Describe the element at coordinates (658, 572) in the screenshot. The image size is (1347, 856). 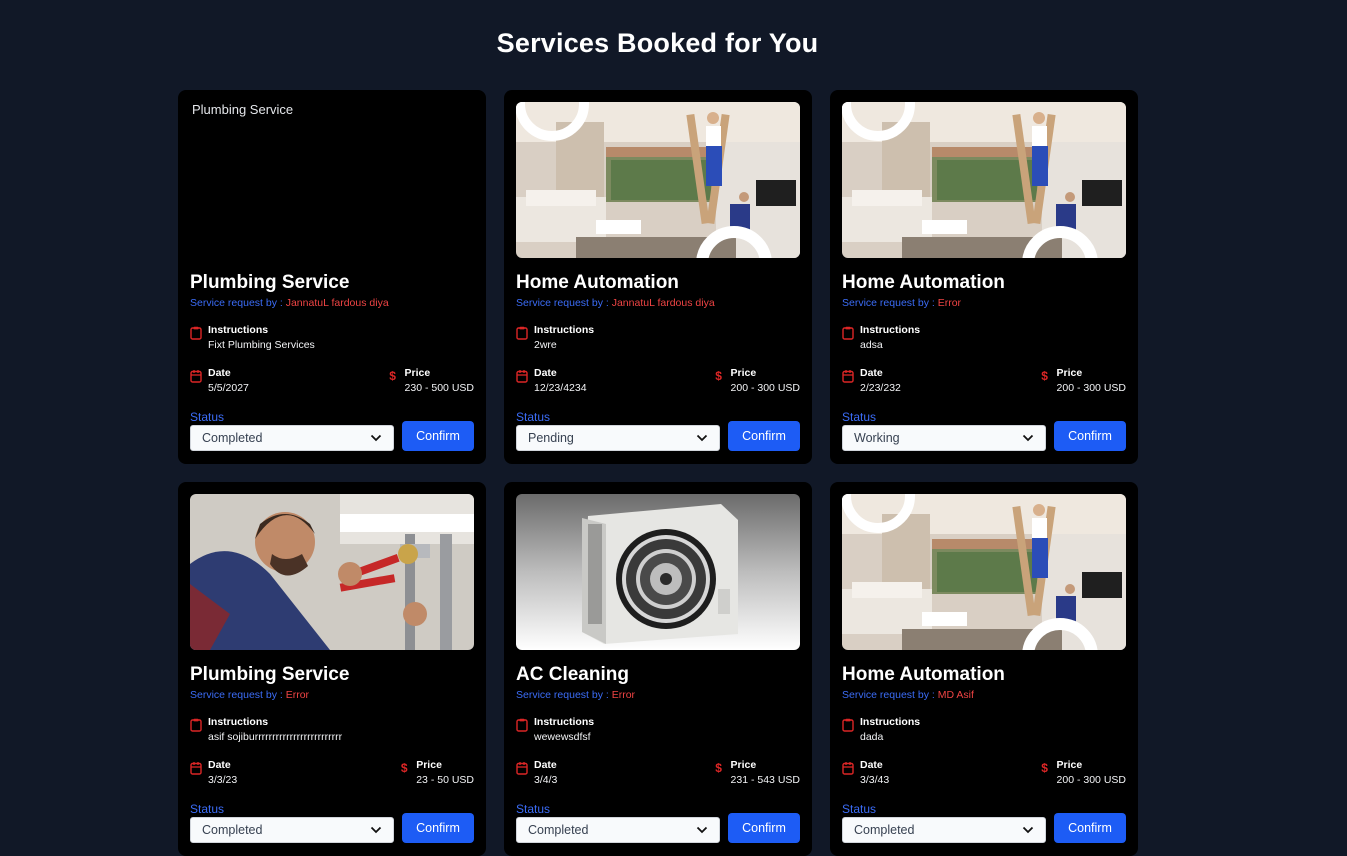
I see `ac-unit-image` at that location.